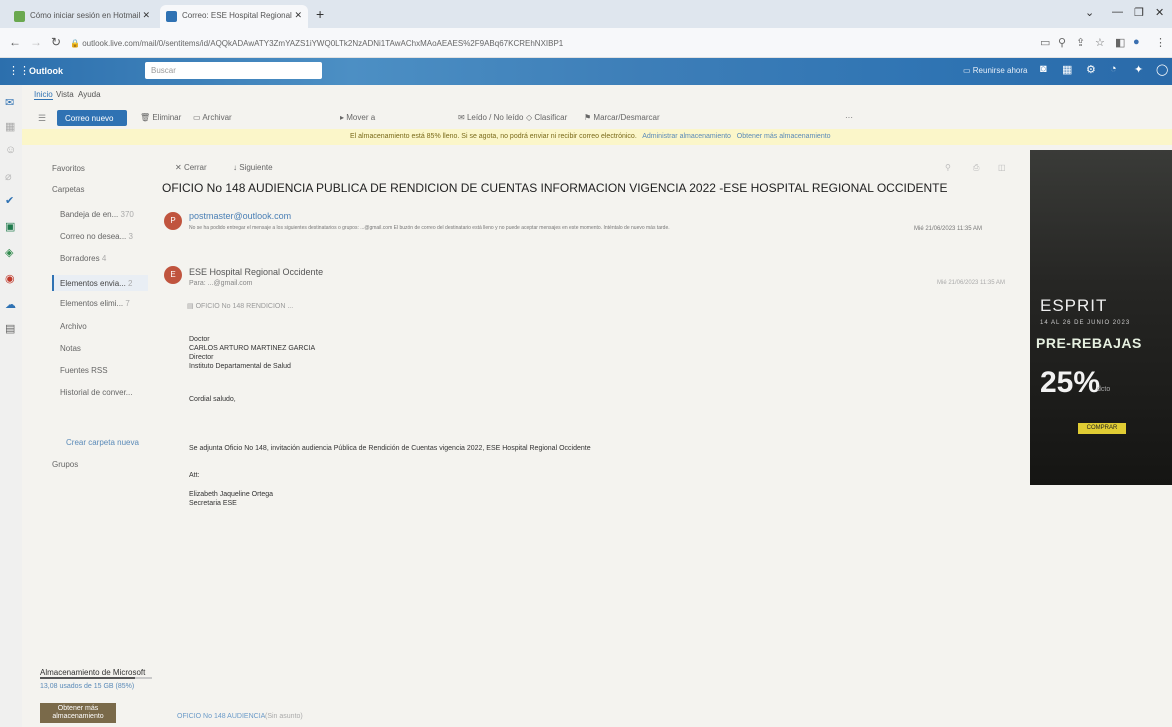 The height and width of the screenshot is (727, 1172). What do you see at coordinates (1102, 428) in the screenshot?
I see `ad-shop-button: COMPRAR` at bounding box center [1102, 428].